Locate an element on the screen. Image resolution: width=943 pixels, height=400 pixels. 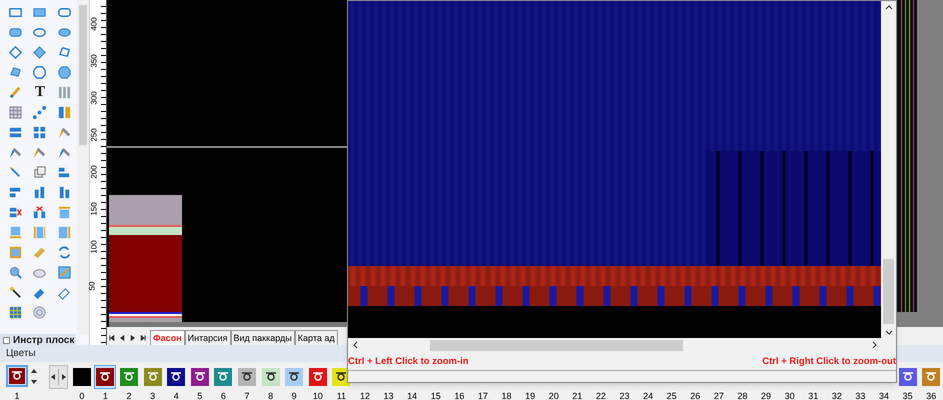
swatch-number: 9 is located at coordinates (294, 396).